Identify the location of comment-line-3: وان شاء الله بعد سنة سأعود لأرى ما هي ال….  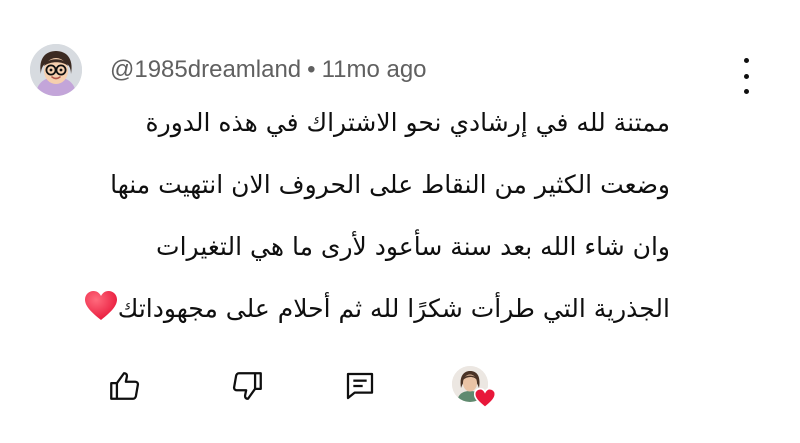
(413, 246).